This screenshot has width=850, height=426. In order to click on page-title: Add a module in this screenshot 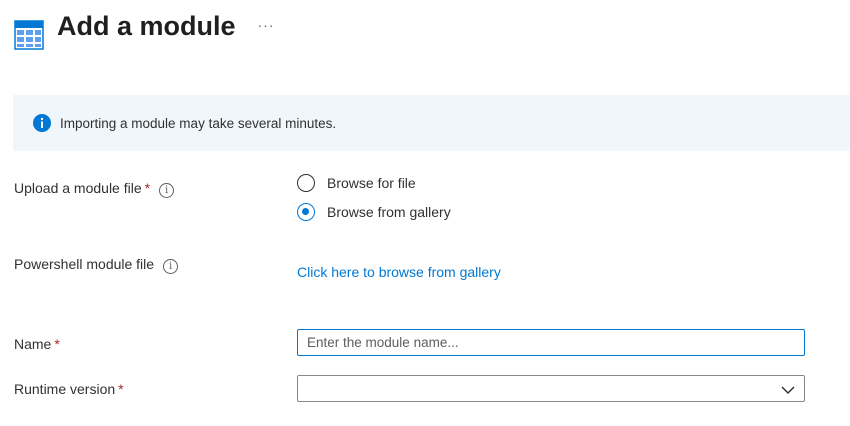, I will do `click(146, 26)`.